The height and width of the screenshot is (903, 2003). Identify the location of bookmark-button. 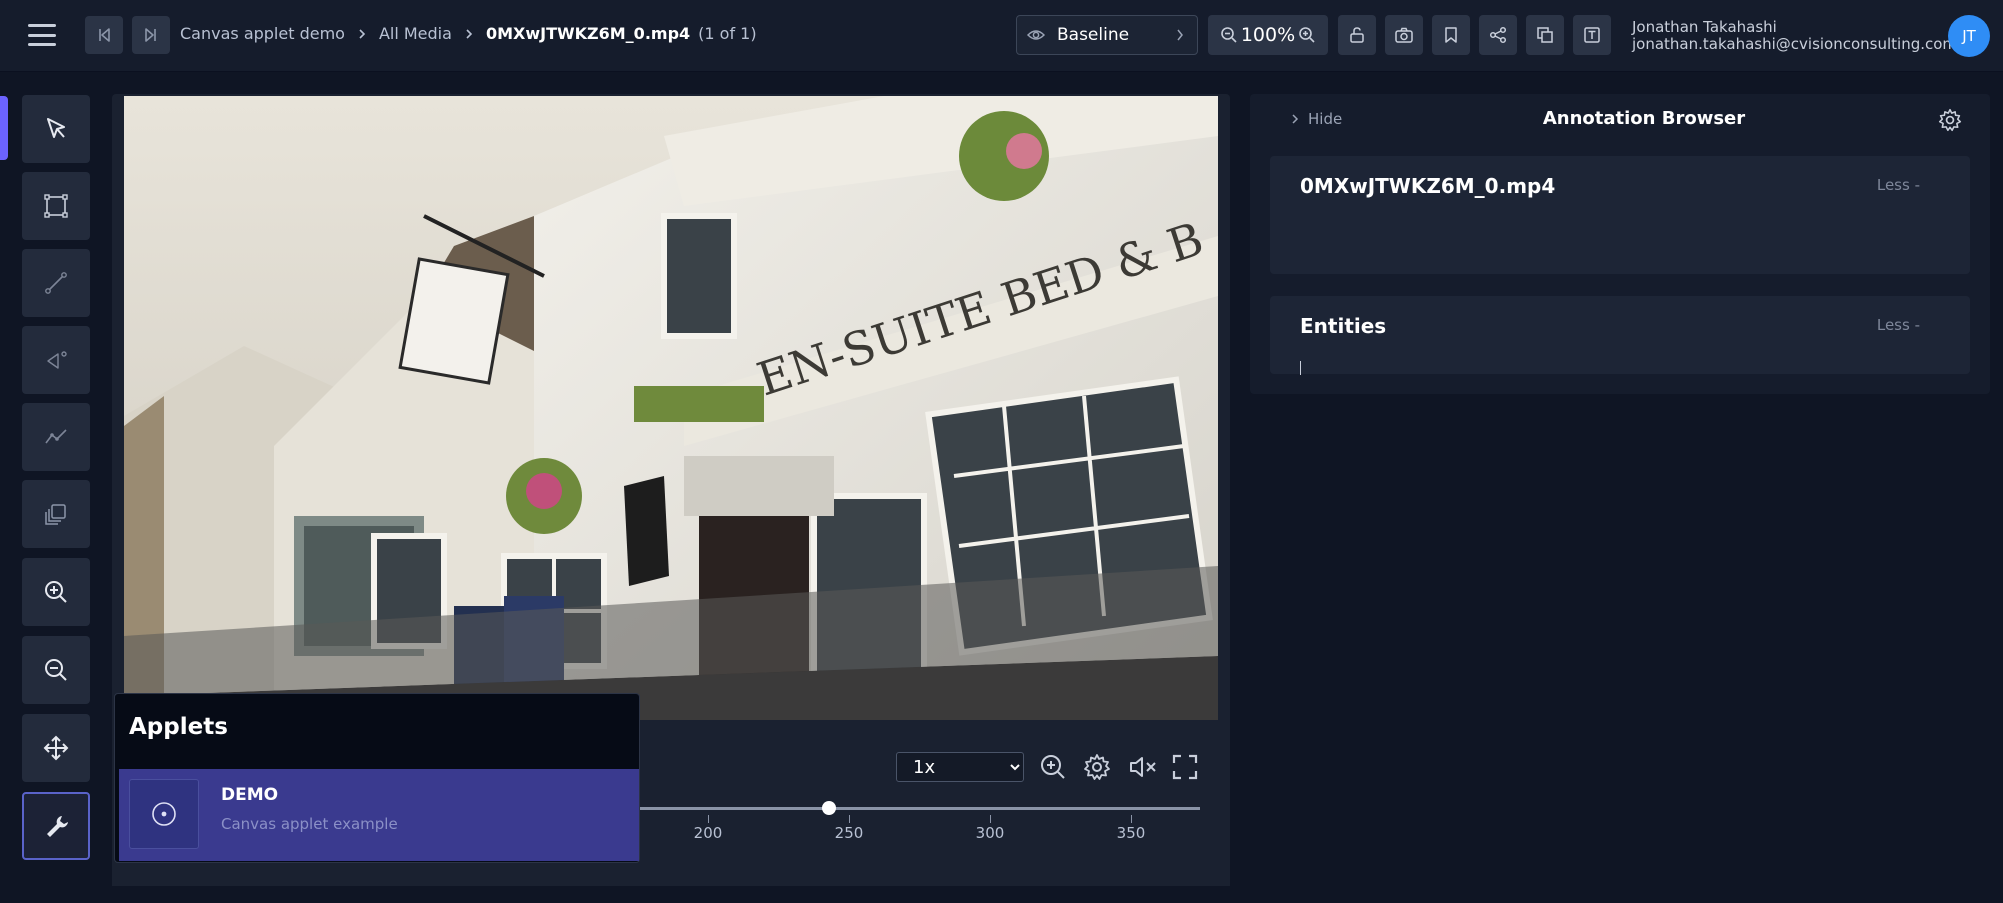
(1451, 35).